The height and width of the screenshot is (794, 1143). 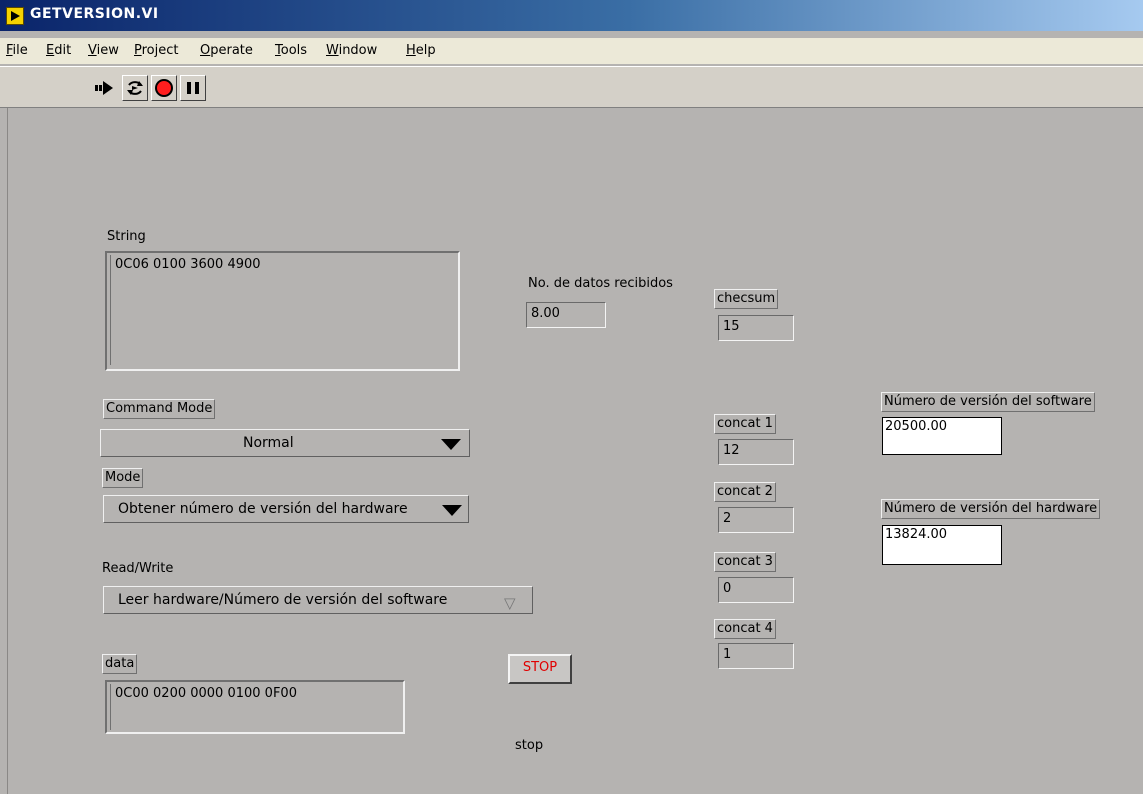 What do you see at coordinates (9, 50) in the screenshot?
I see `menu-accelerator: F` at bounding box center [9, 50].